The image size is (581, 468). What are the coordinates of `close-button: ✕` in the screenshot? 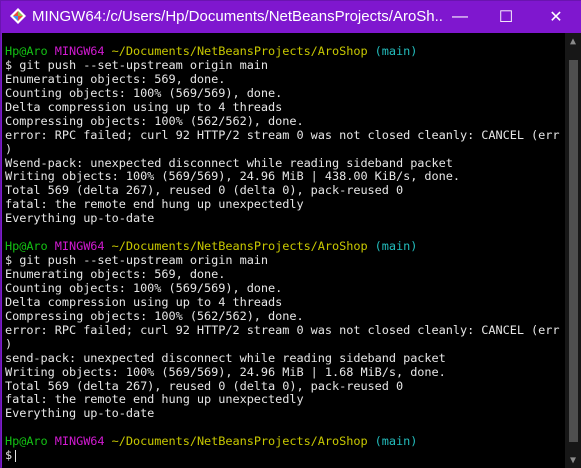 It's located at (555, 17).